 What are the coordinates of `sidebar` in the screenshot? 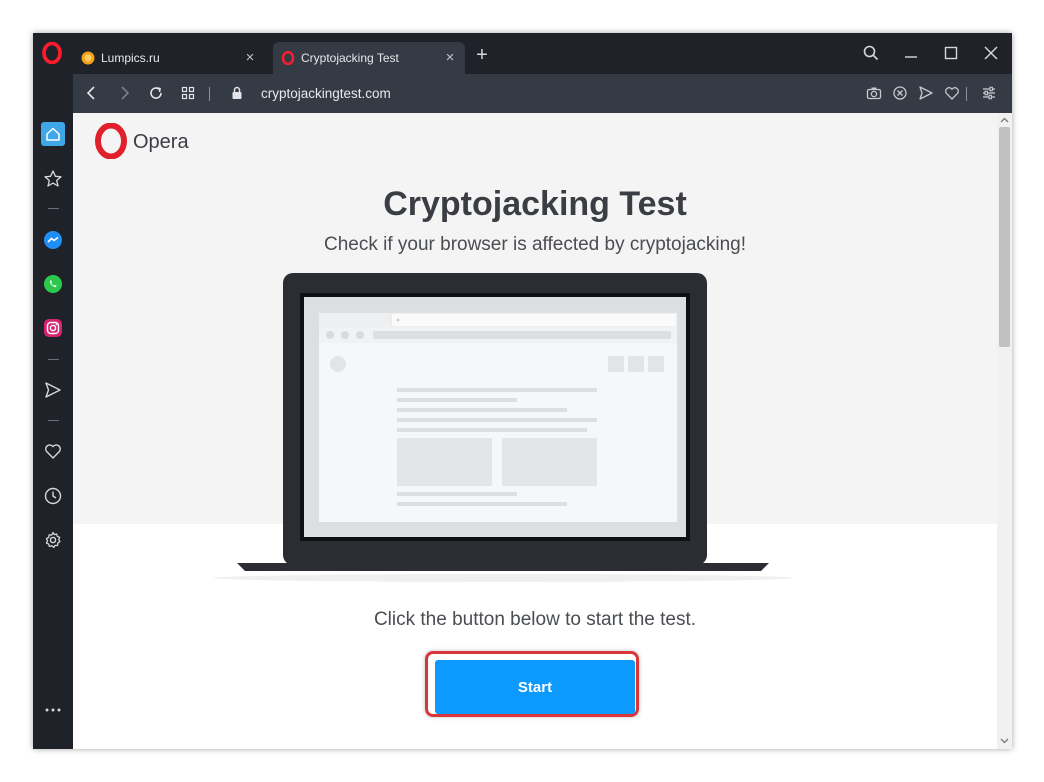 It's located at (53, 411).